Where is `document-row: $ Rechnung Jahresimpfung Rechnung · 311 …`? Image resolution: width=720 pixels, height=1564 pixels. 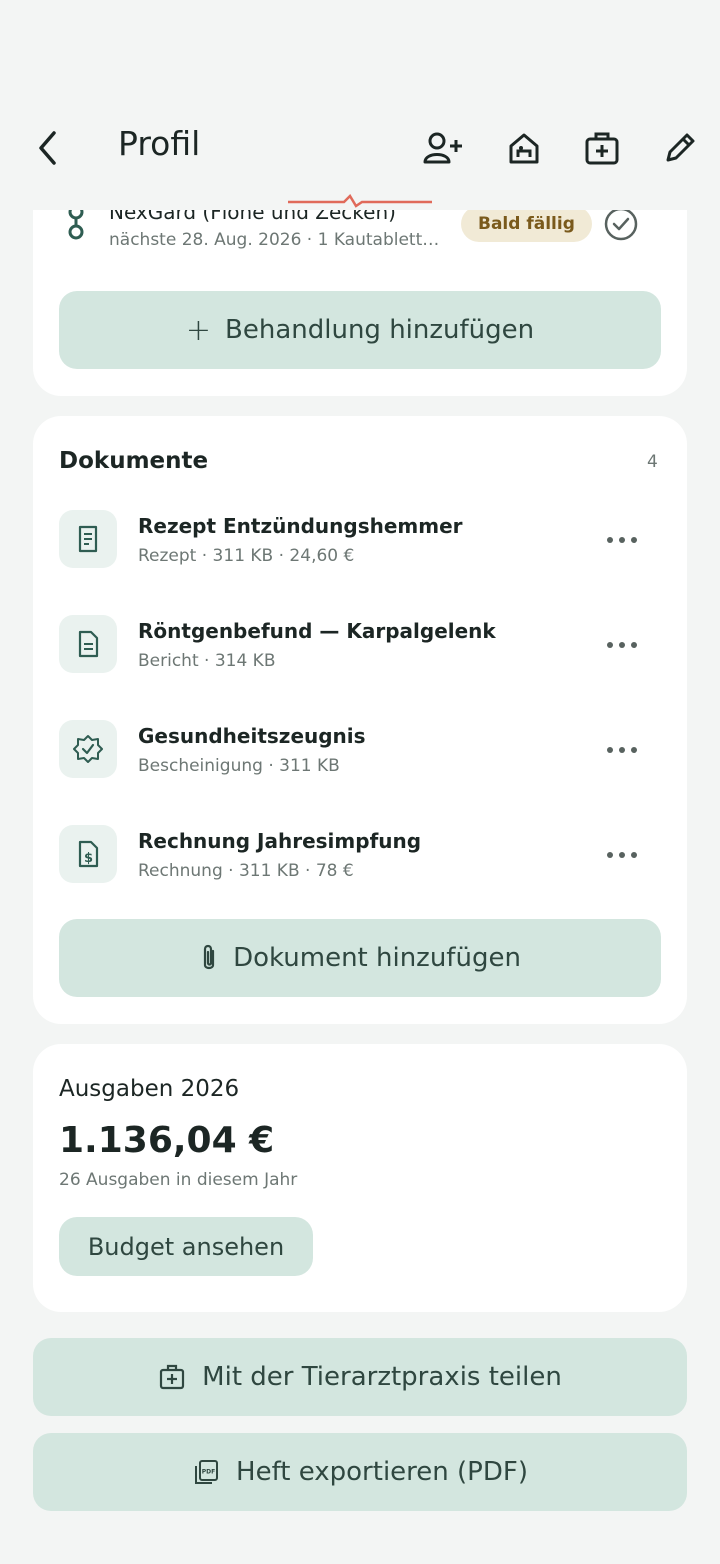
document-row: $ Rechnung Jahresimpfung Rechnung · 311 … is located at coordinates (360, 855).